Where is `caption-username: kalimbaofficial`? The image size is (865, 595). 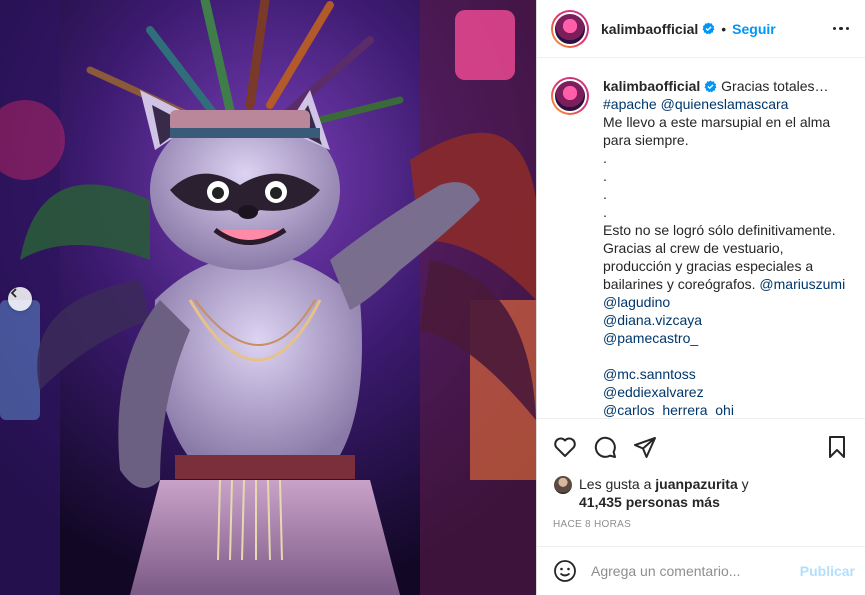 caption-username: kalimbaofficial is located at coordinates (651, 86).